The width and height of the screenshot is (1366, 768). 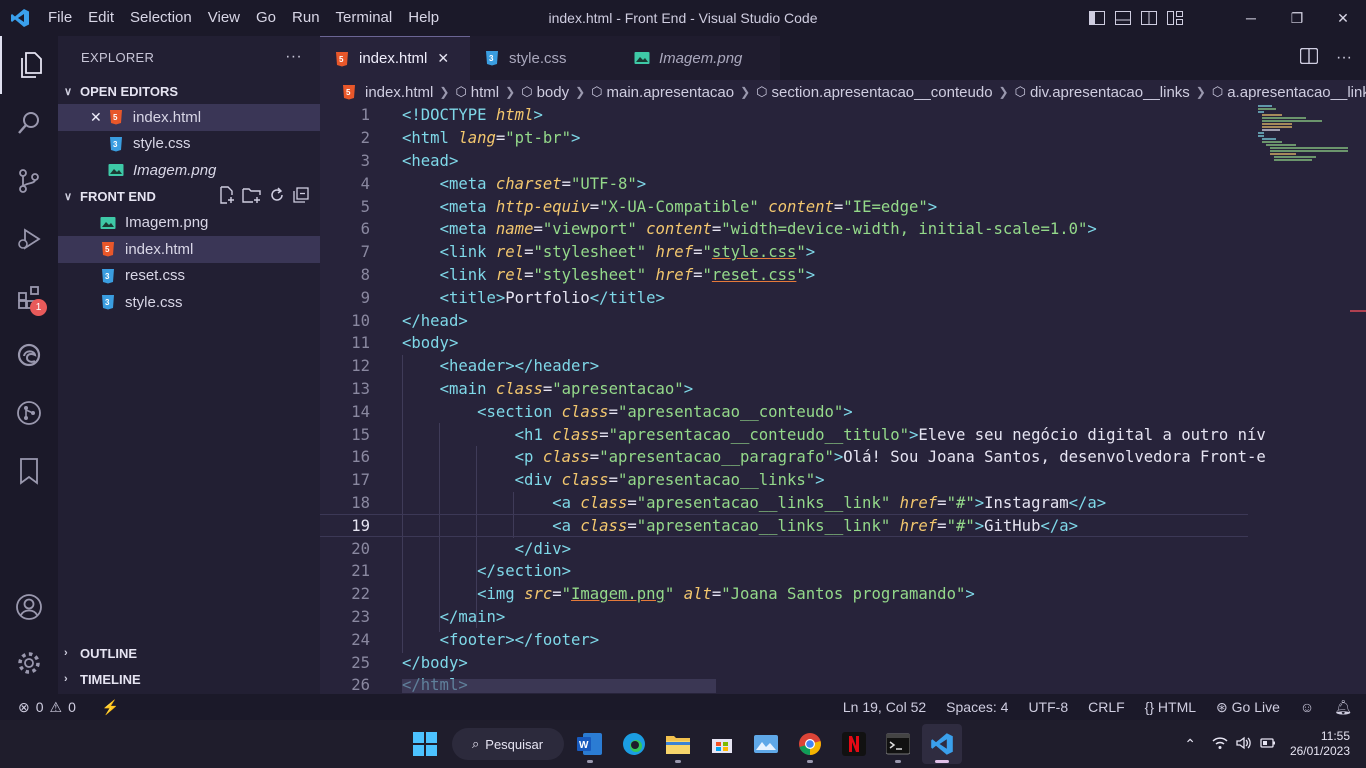 I want to click on extensions-icon: 1, so click(x=29, y=297).